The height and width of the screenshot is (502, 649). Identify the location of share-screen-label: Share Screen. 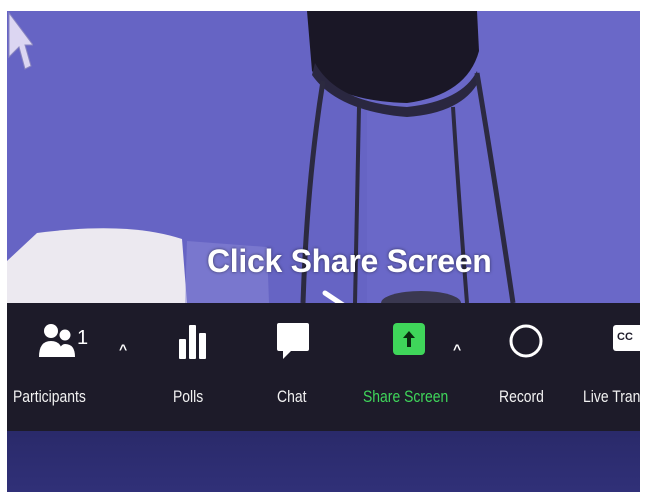
(406, 396).